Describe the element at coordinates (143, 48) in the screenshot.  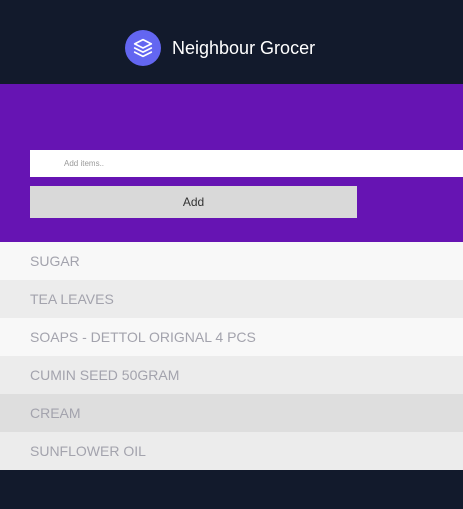
I see `layers-icon` at that location.